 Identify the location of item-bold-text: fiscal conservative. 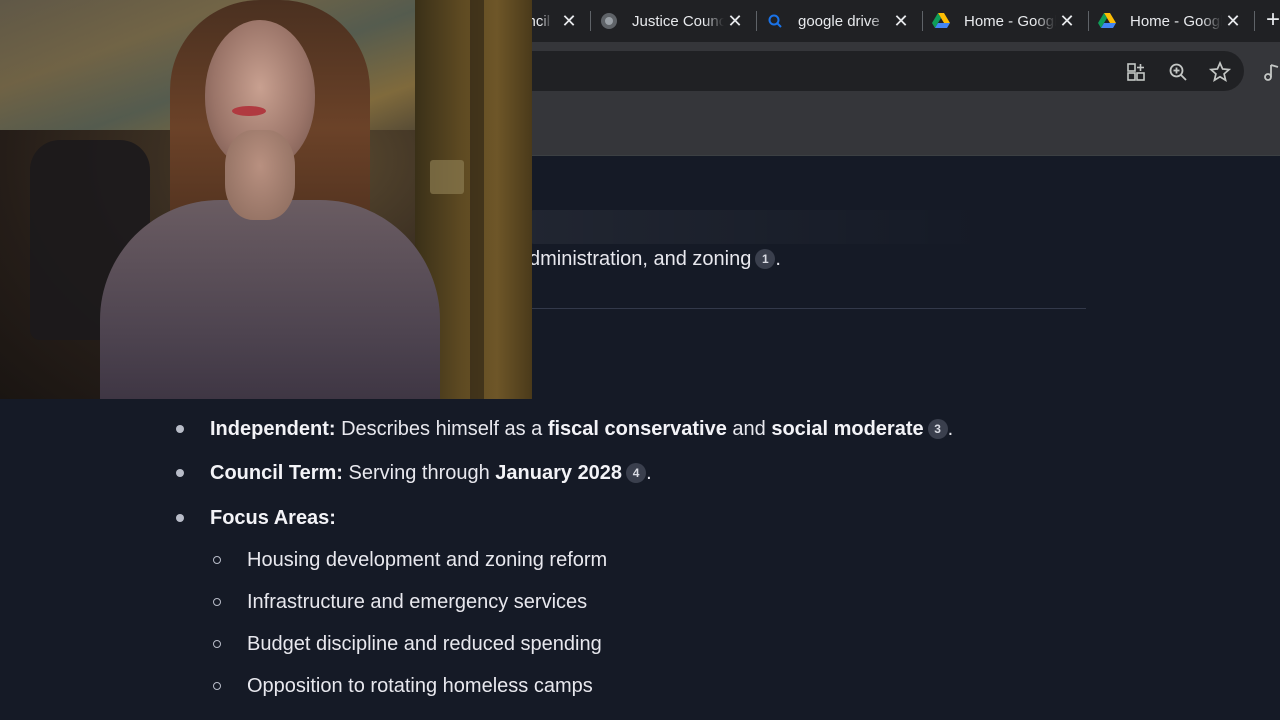
(637, 429).